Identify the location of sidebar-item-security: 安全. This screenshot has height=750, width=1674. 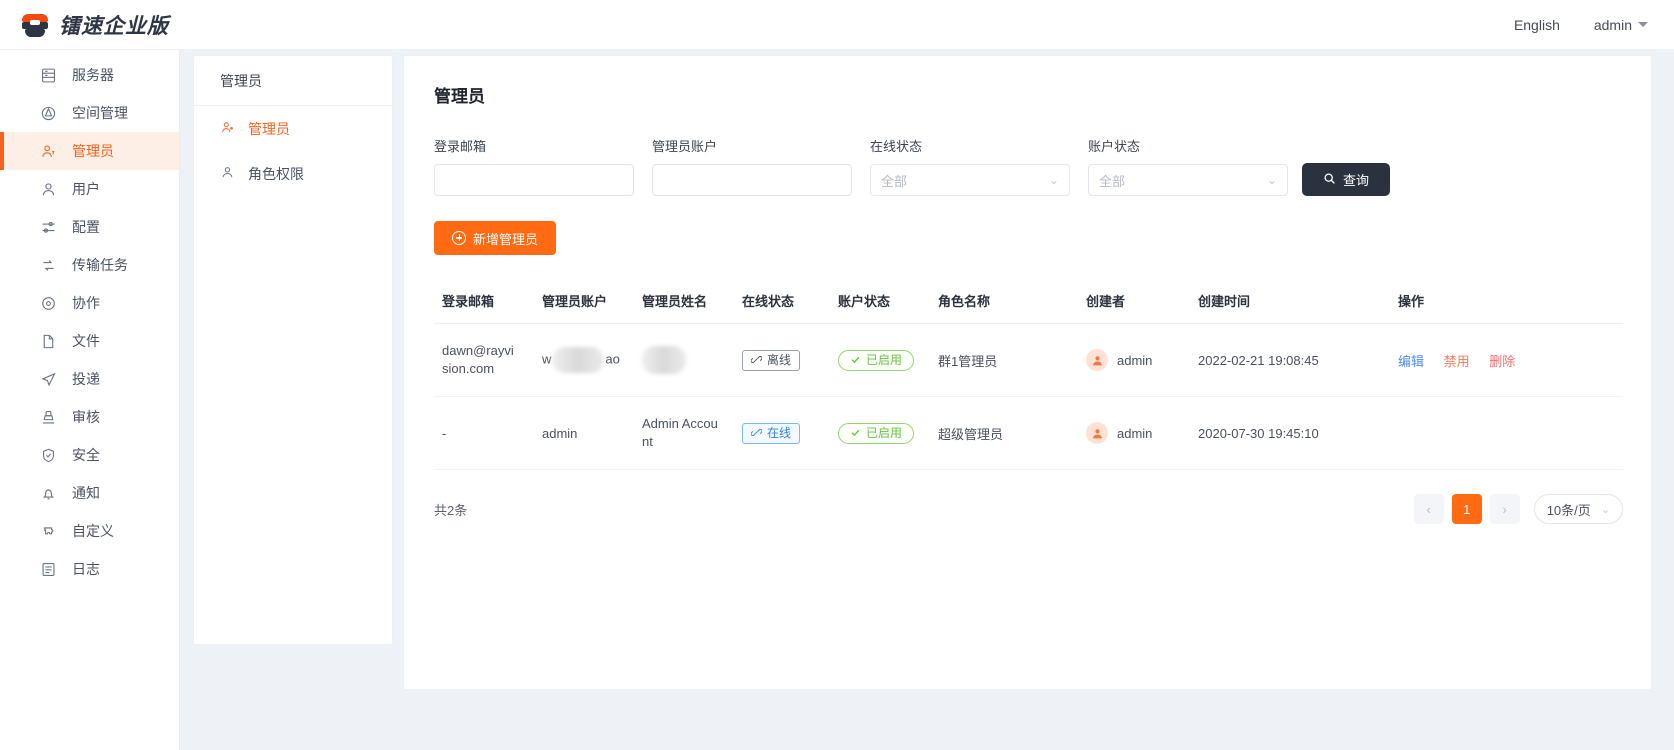
(89, 455).